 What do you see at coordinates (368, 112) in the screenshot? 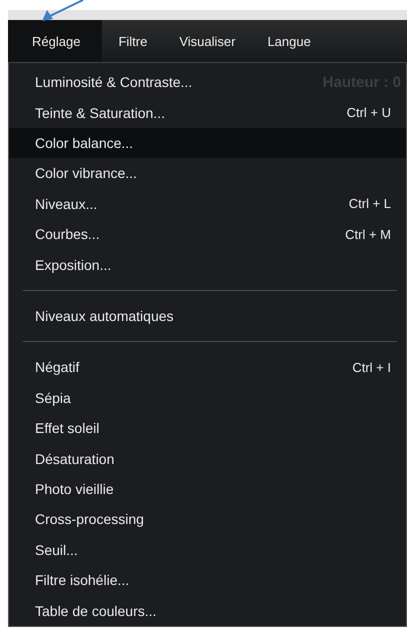
I see `shortcut-label: Ctrl + U` at bounding box center [368, 112].